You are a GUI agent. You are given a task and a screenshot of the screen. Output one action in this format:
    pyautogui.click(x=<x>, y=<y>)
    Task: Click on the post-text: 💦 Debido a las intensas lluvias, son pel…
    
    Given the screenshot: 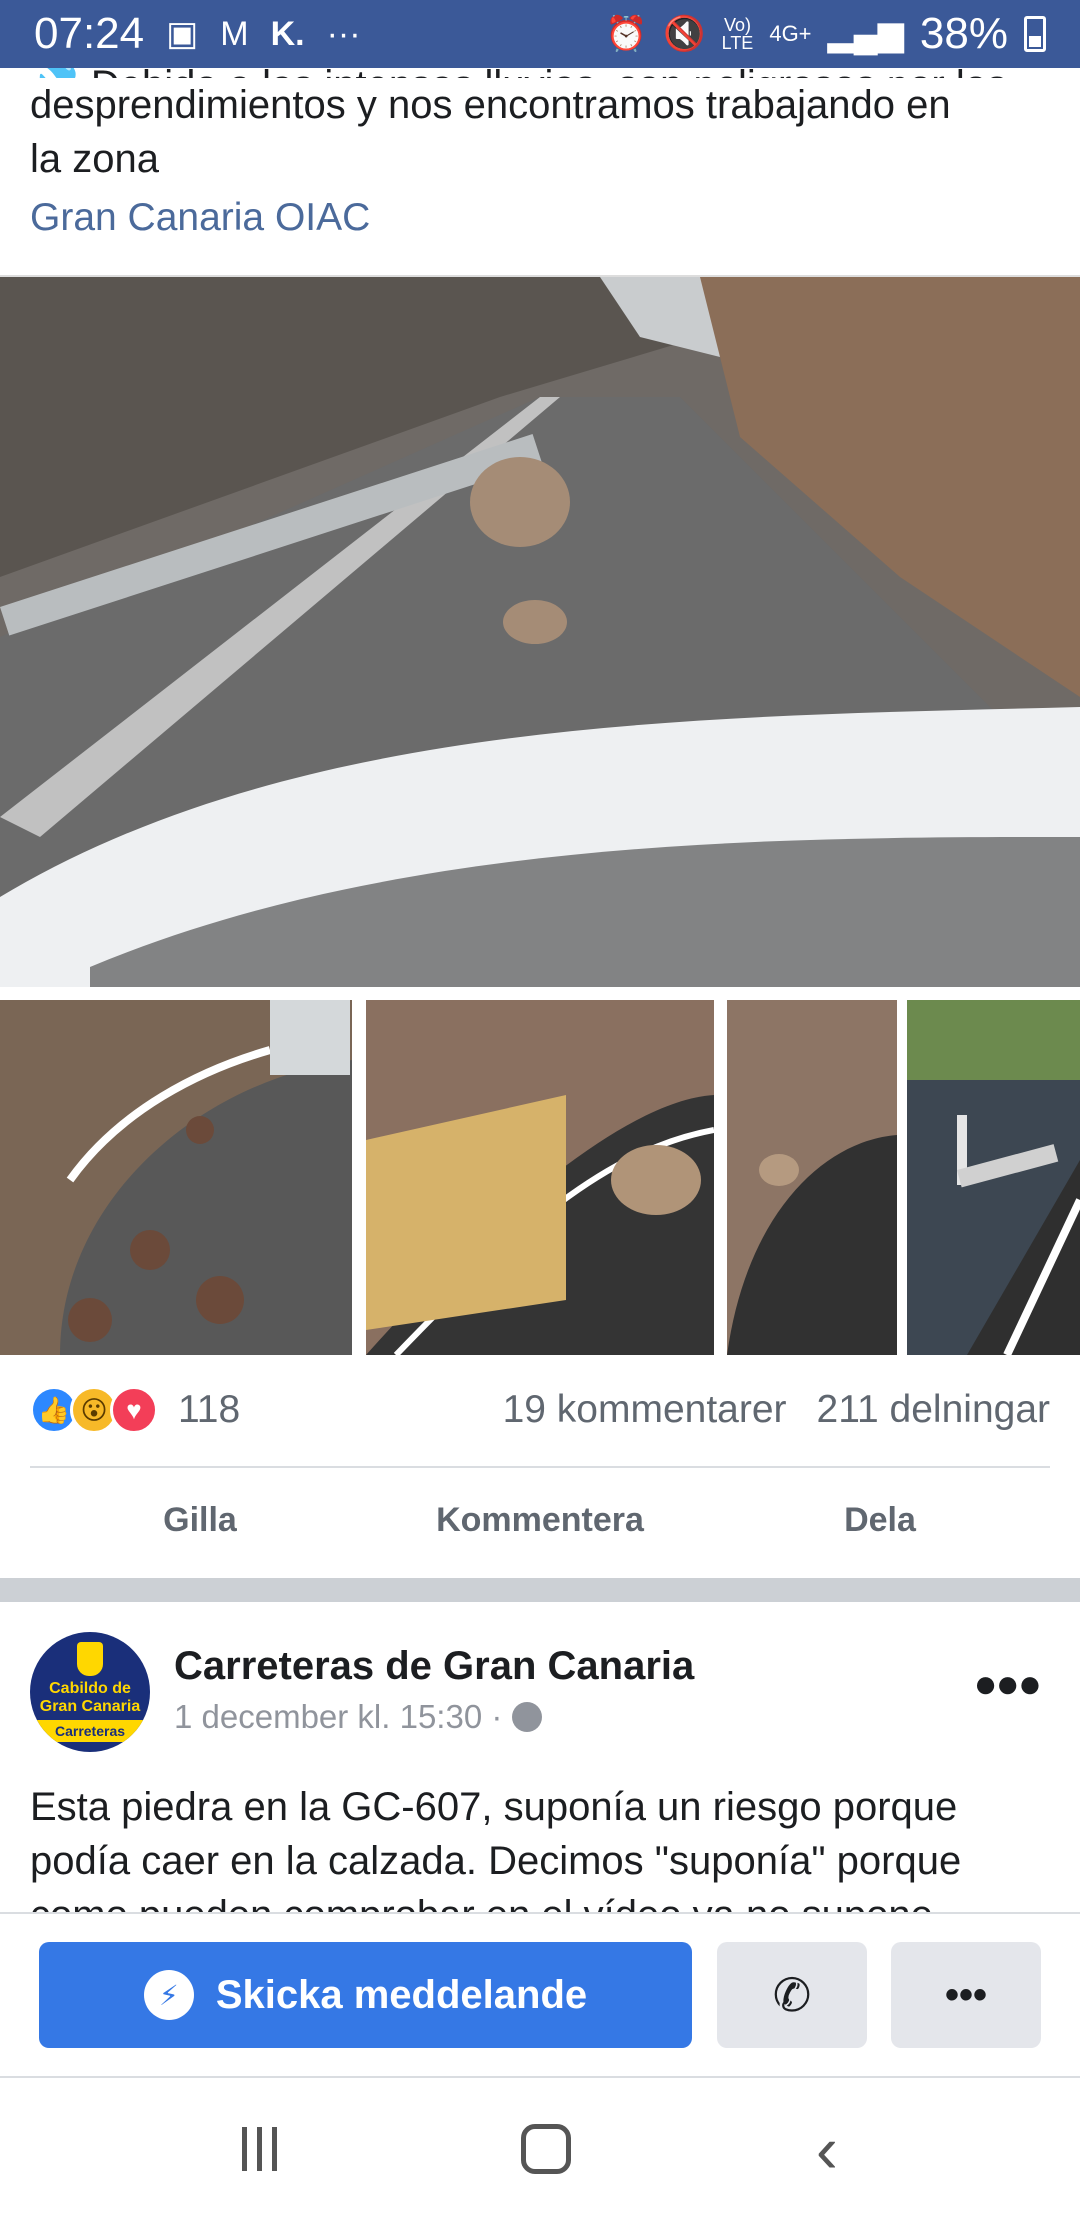 What is the action you would take?
    pyautogui.click(x=545, y=122)
    